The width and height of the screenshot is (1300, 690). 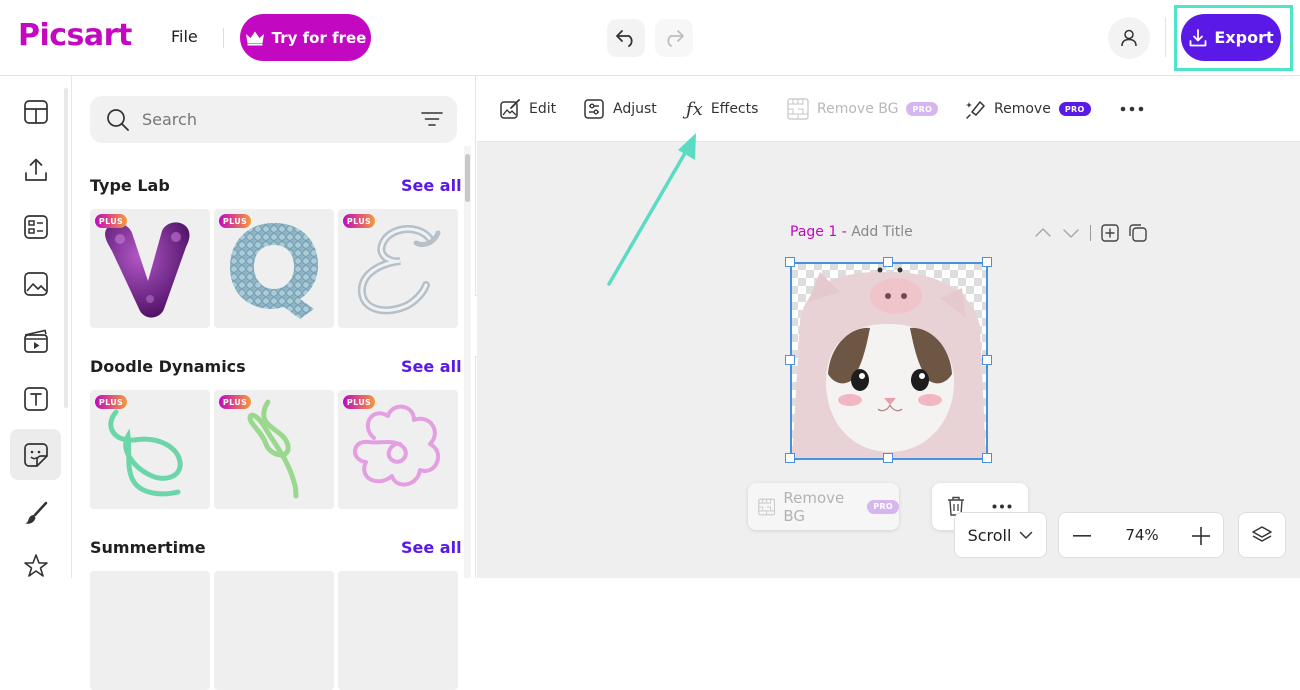 I want to click on scroll-mode-select: Scroll, so click(x=1000, y=535).